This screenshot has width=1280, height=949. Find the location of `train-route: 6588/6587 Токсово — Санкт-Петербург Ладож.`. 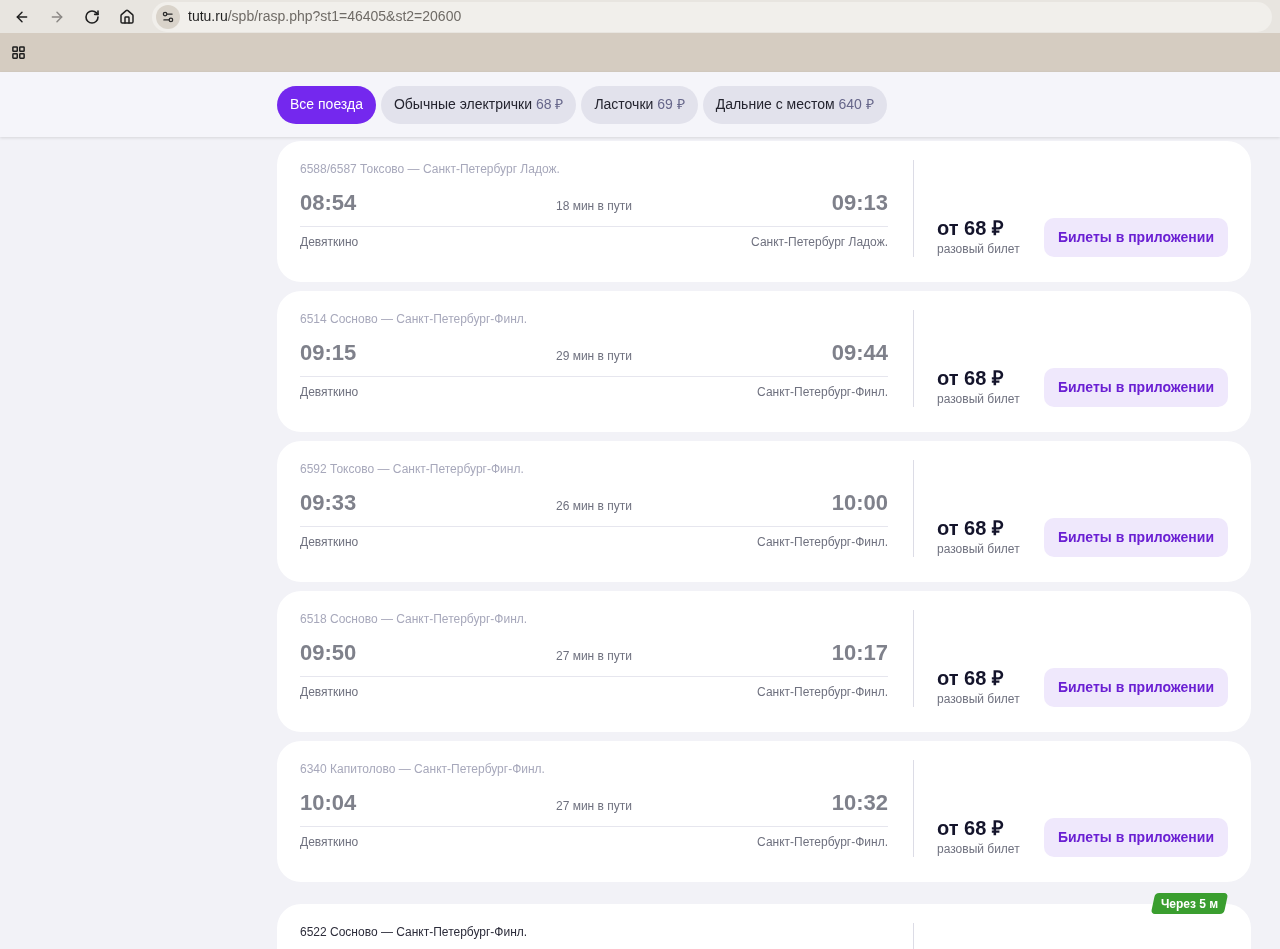

train-route: 6588/6587 Токсово — Санкт-Петербург Ладож. is located at coordinates (430, 169).